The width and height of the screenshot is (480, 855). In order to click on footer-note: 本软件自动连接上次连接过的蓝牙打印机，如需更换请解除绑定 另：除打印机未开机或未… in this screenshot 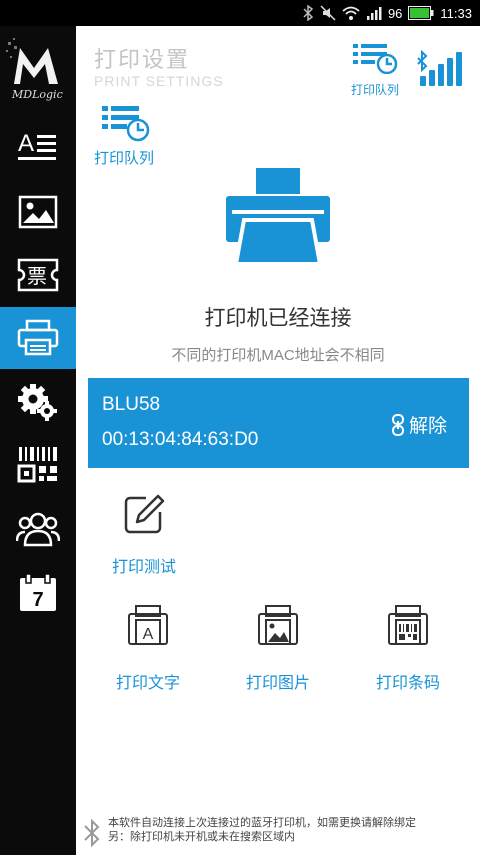, I will do `click(278, 834)`.